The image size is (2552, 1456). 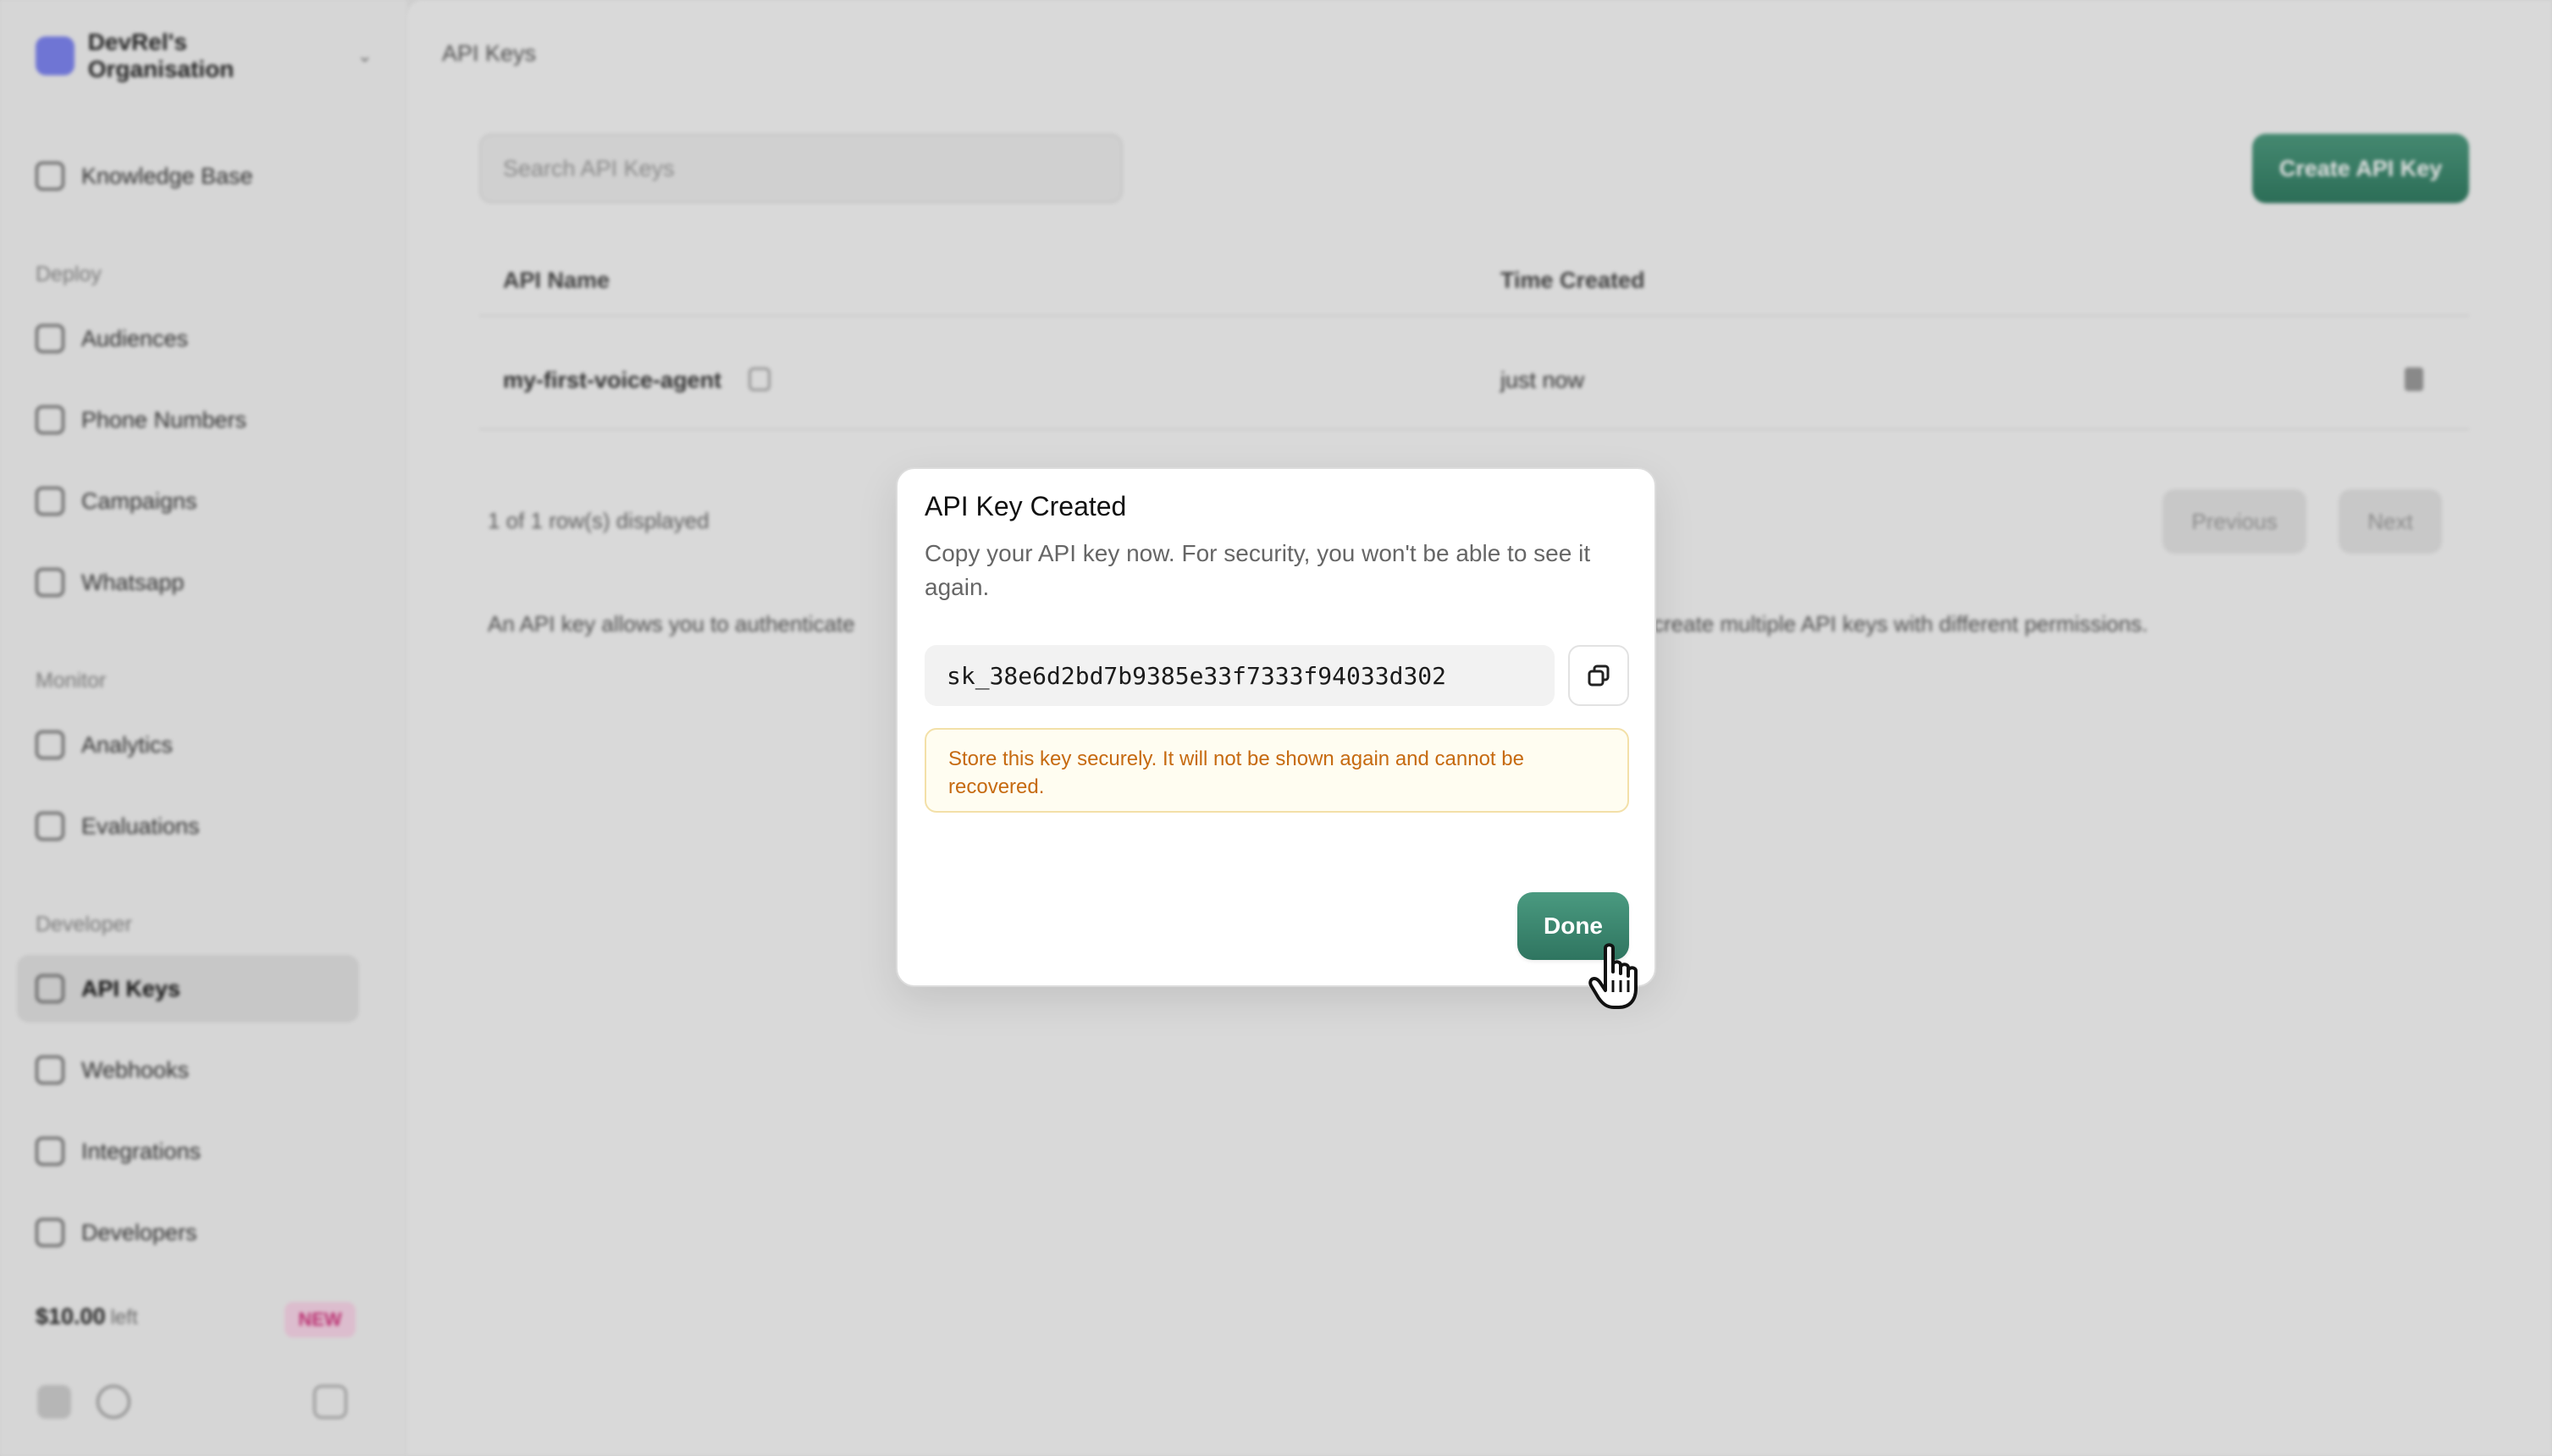 I want to click on copy-key-button, so click(x=1598, y=676).